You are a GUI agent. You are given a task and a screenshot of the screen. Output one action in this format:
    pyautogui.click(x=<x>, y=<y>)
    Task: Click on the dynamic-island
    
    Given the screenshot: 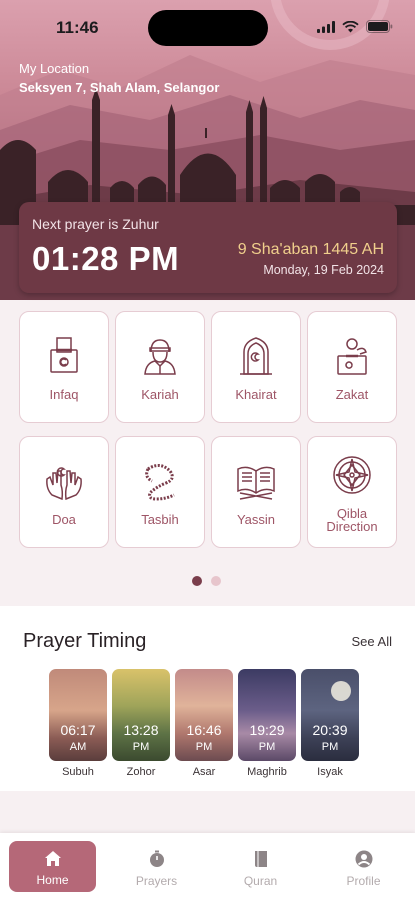 What is the action you would take?
    pyautogui.click(x=208, y=28)
    